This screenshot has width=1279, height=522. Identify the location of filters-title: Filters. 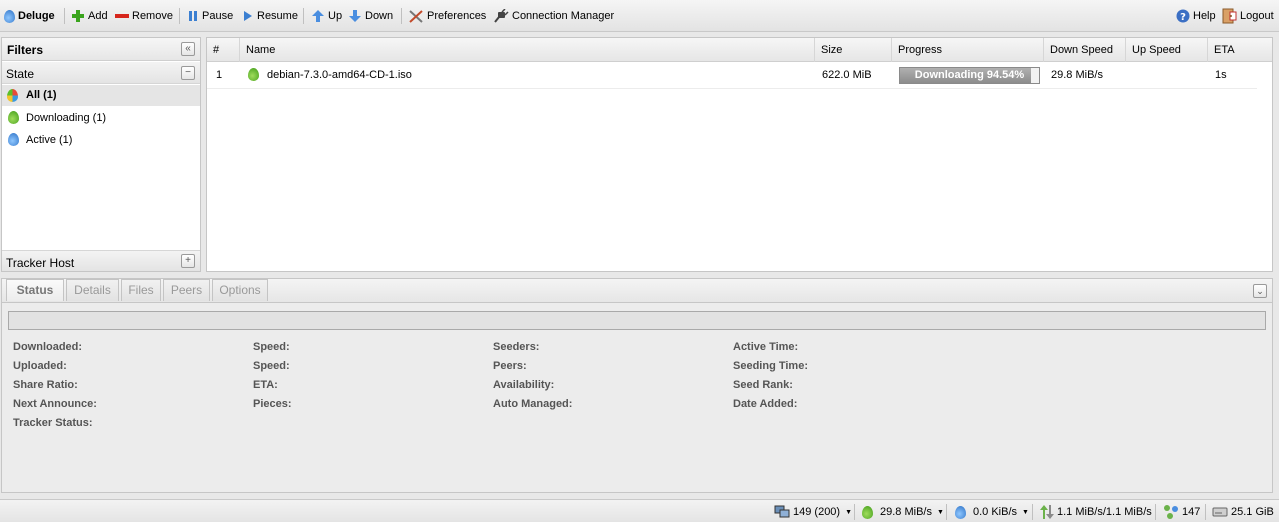
(25, 50).